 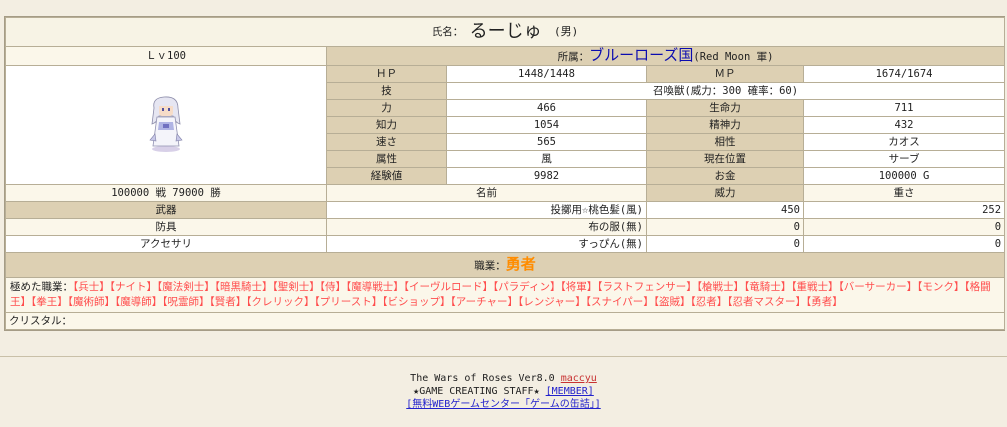 I want to click on character-sprite-cell, so click(x=166, y=125).